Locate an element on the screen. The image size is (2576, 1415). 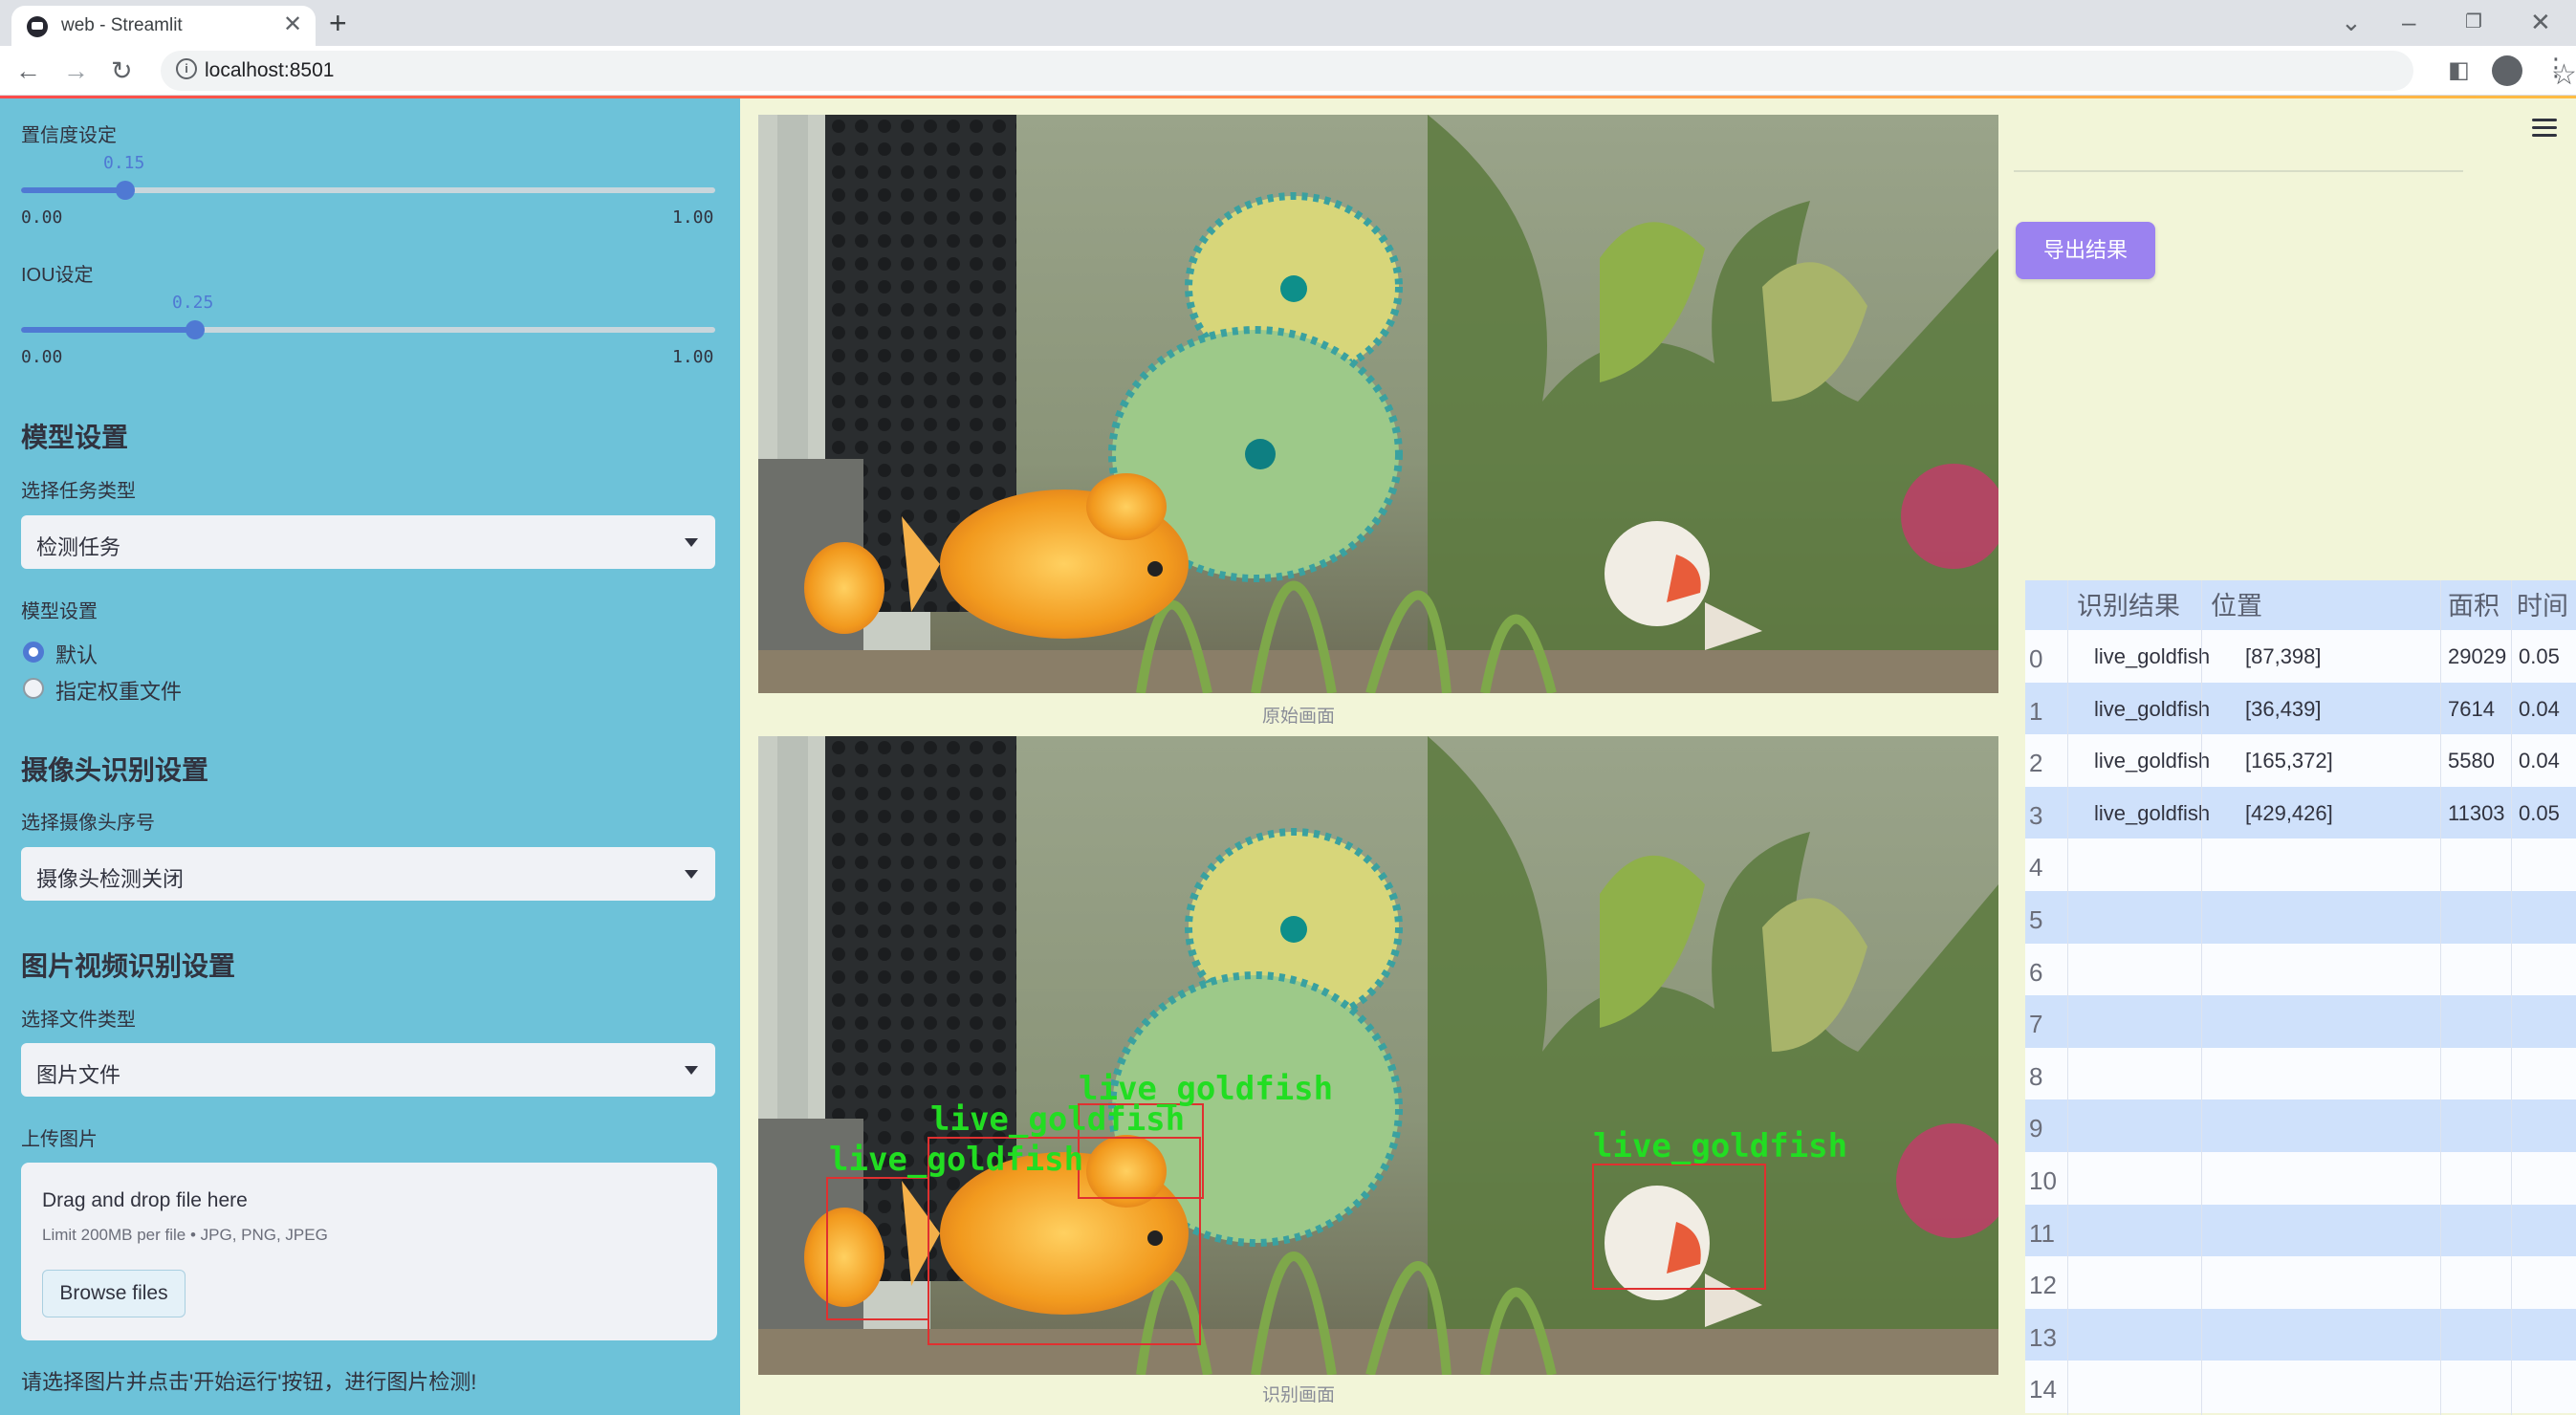
file-type-select: 图片文件 is located at coordinates (368, 1070).